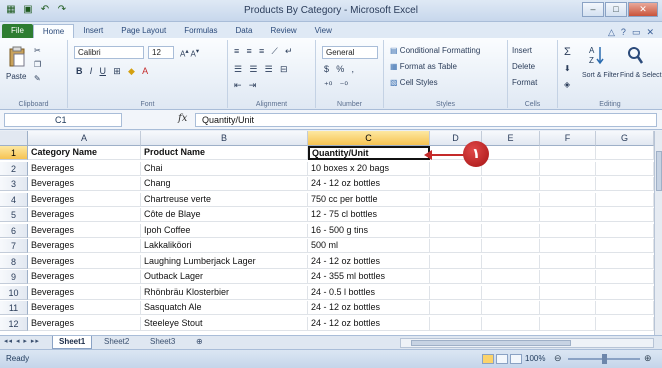  Describe the element at coordinates (253, 69) in the screenshot. I see `align-center-icon: ☰` at that location.